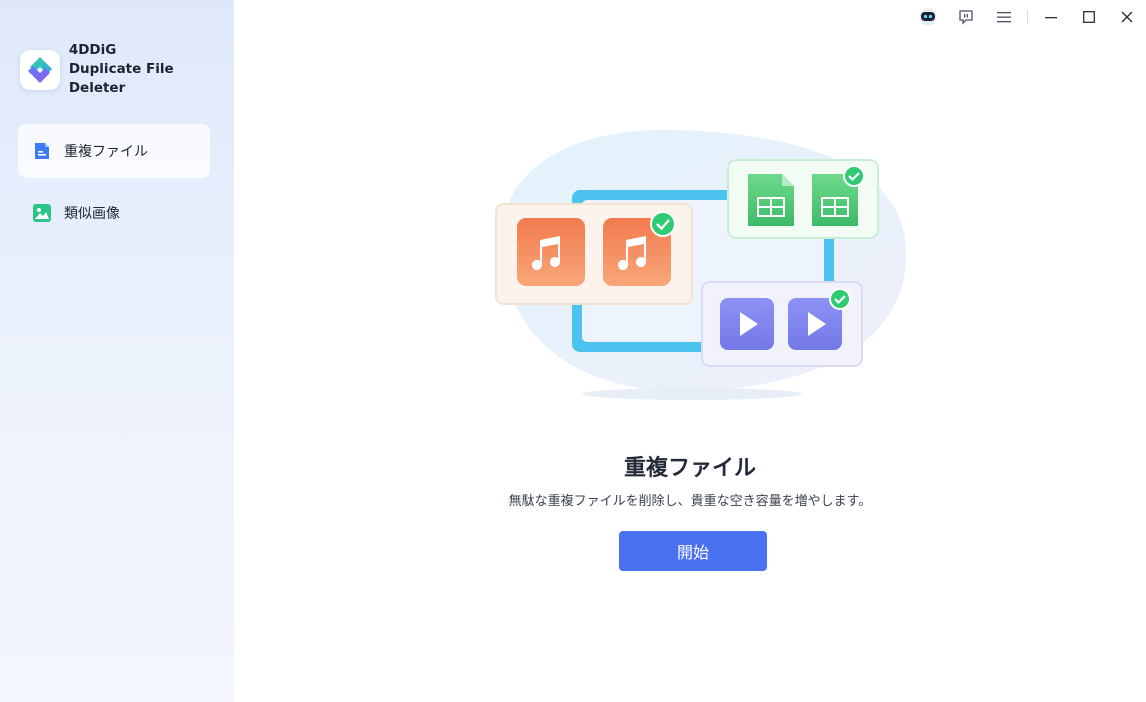  What do you see at coordinates (928, 17) in the screenshot?
I see `robot-icon` at bounding box center [928, 17].